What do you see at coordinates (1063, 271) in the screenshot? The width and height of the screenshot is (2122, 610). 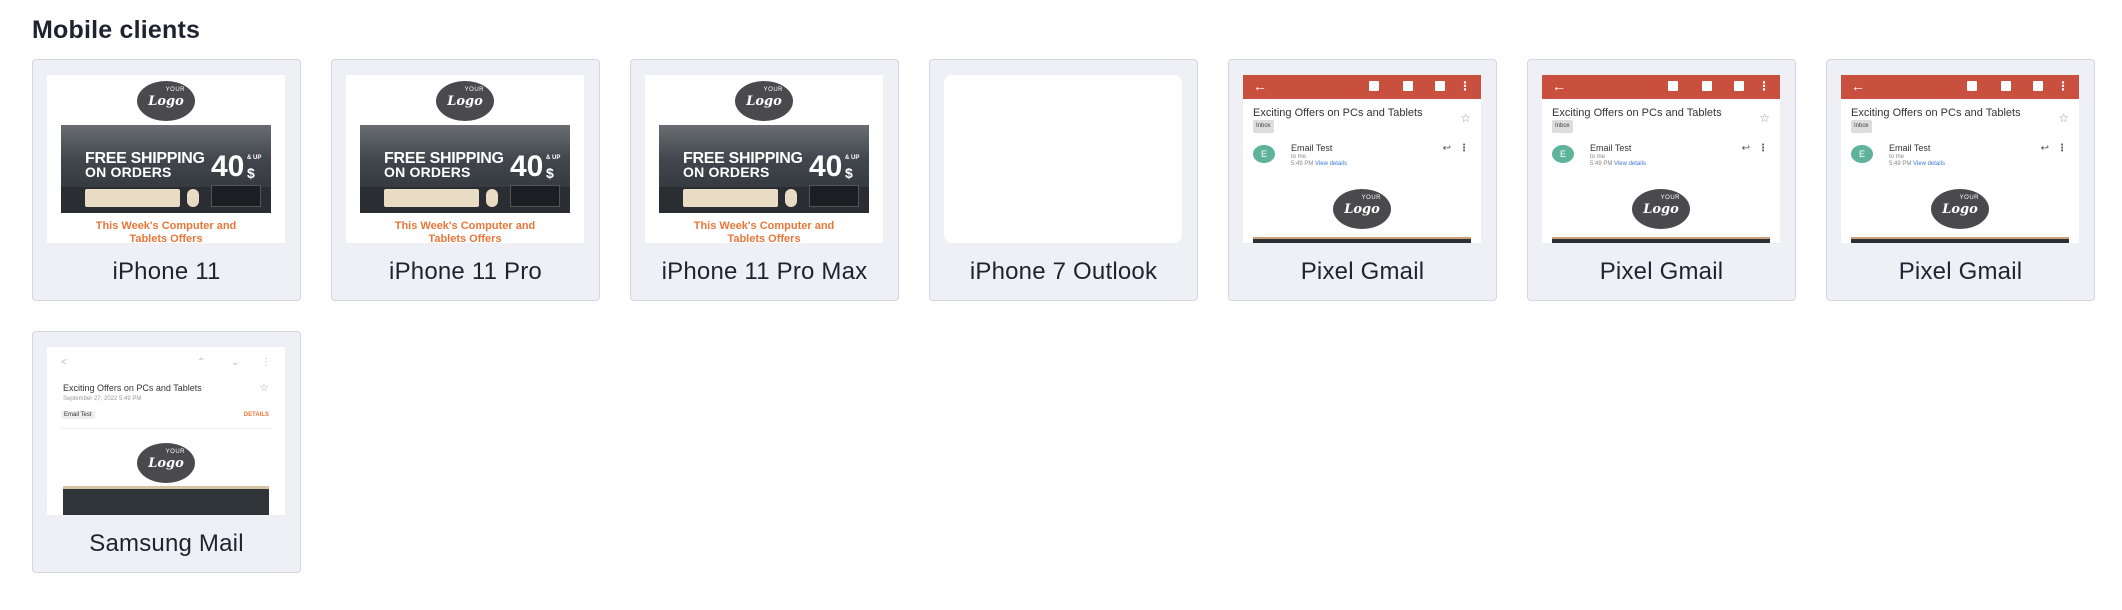 I see `client-label: iPhone 7 Outlook` at bounding box center [1063, 271].